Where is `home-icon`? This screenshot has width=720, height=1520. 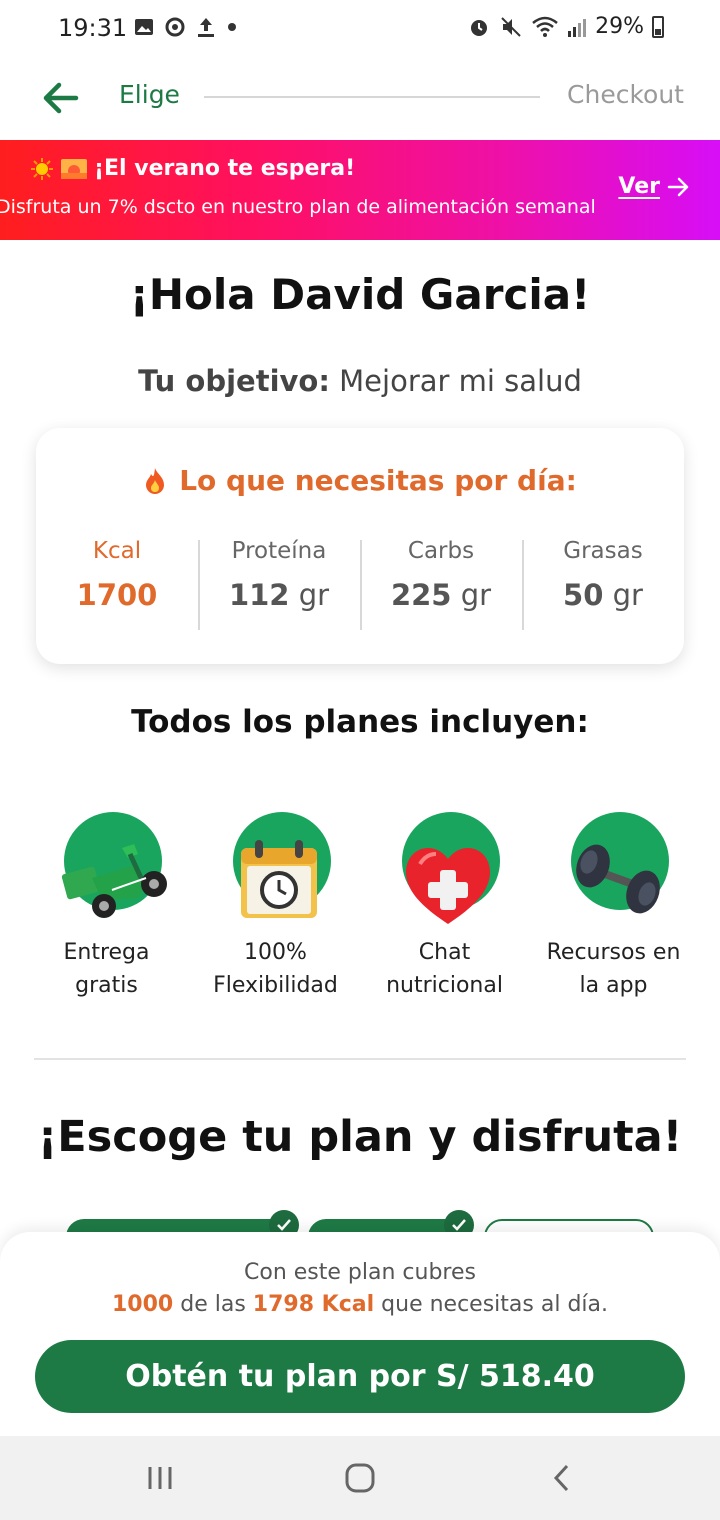
home-icon is located at coordinates (360, 1478).